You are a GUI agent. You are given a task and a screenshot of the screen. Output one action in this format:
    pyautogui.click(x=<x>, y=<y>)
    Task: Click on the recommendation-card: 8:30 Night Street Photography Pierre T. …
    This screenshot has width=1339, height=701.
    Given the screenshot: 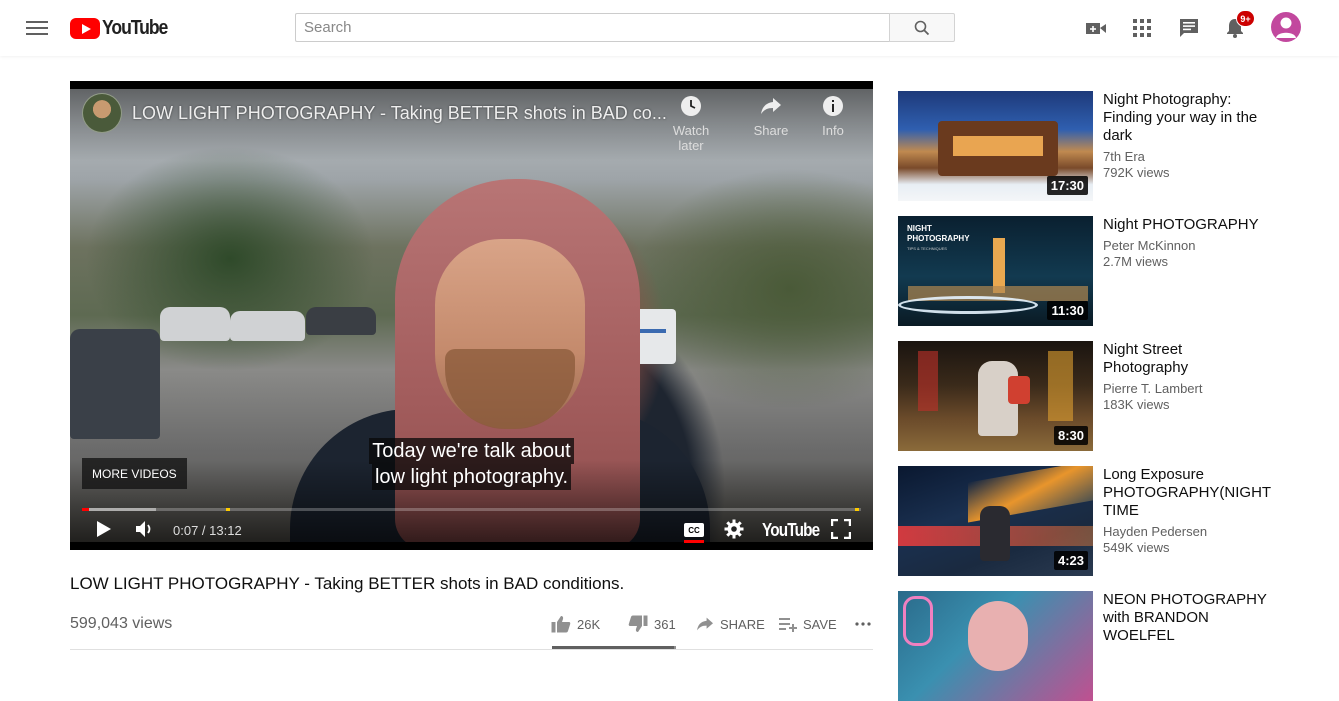 What is the action you would take?
    pyautogui.click(x=1083, y=396)
    